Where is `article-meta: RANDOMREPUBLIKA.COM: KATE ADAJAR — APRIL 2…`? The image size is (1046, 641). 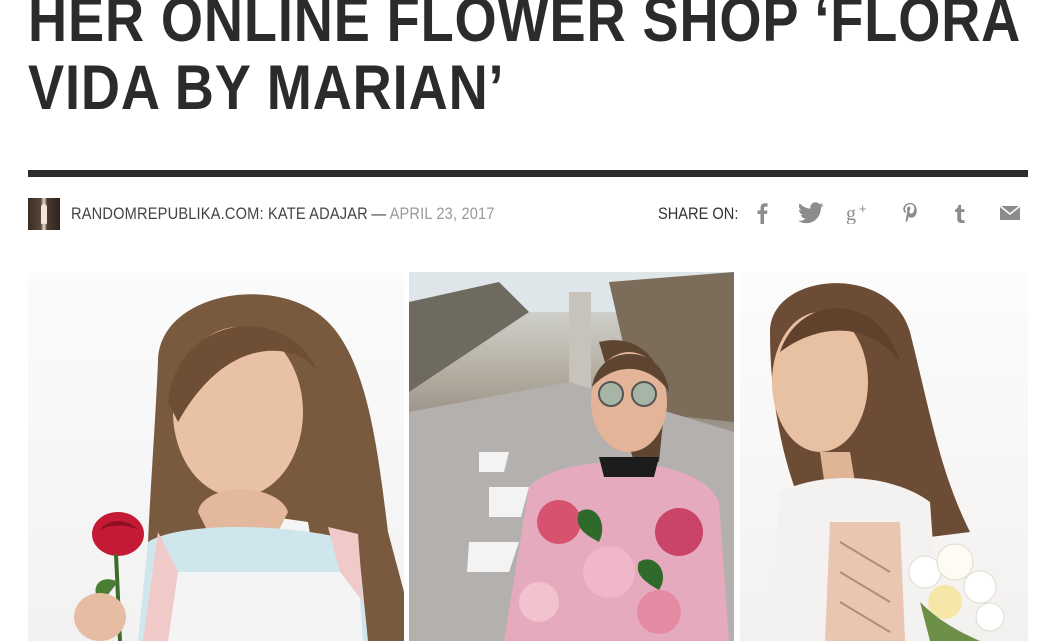
article-meta: RANDOMREPUBLIKA.COM: KATE ADAJAR — APRIL 2… is located at coordinates (528, 215).